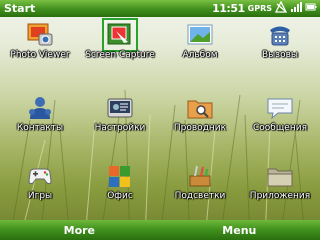 This screenshot has height=240, width=320. I want to click on app-label: Альбом, so click(200, 55).